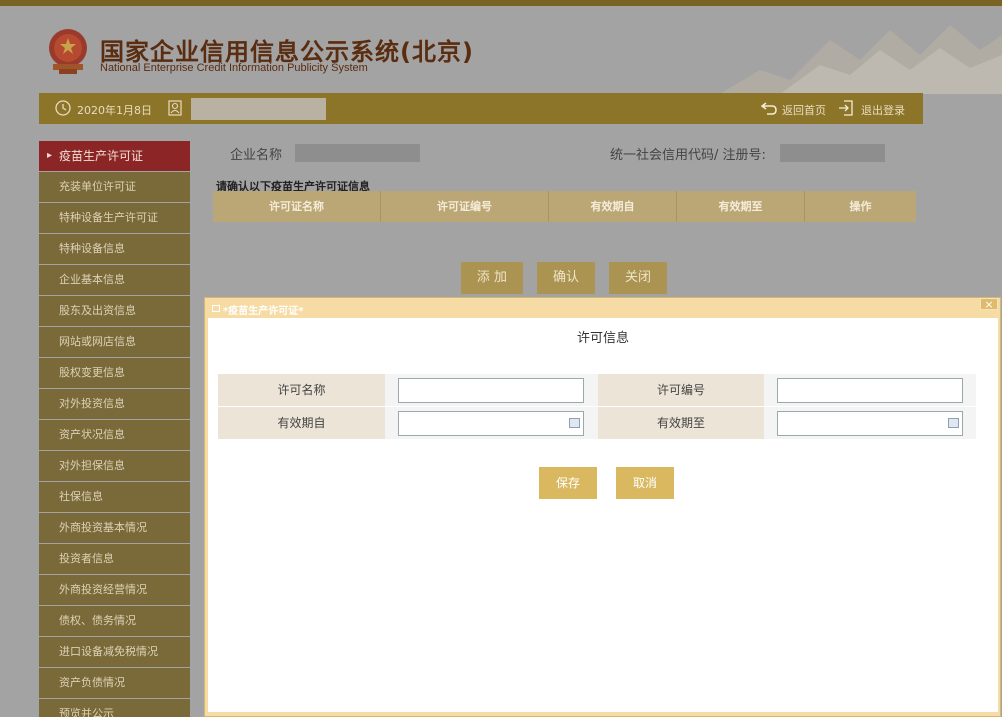 This screenshot has width=1002, height=717. Describe the element at coordinates (832, 153) in the screenshot. I see `redacted-credit-code` at that location.